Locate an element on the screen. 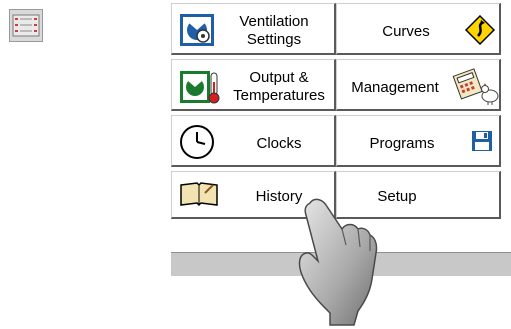 The height and width of the screenshot is (329, 511). curves-label: Curves is located at coordinates (406, 31).